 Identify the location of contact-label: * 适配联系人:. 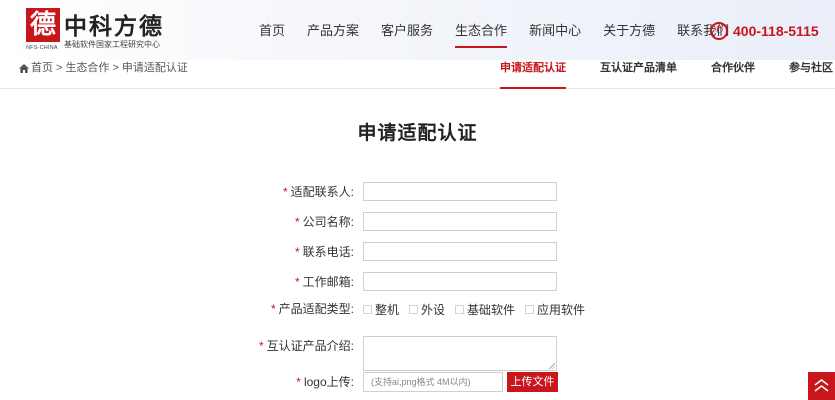
(318, 192).